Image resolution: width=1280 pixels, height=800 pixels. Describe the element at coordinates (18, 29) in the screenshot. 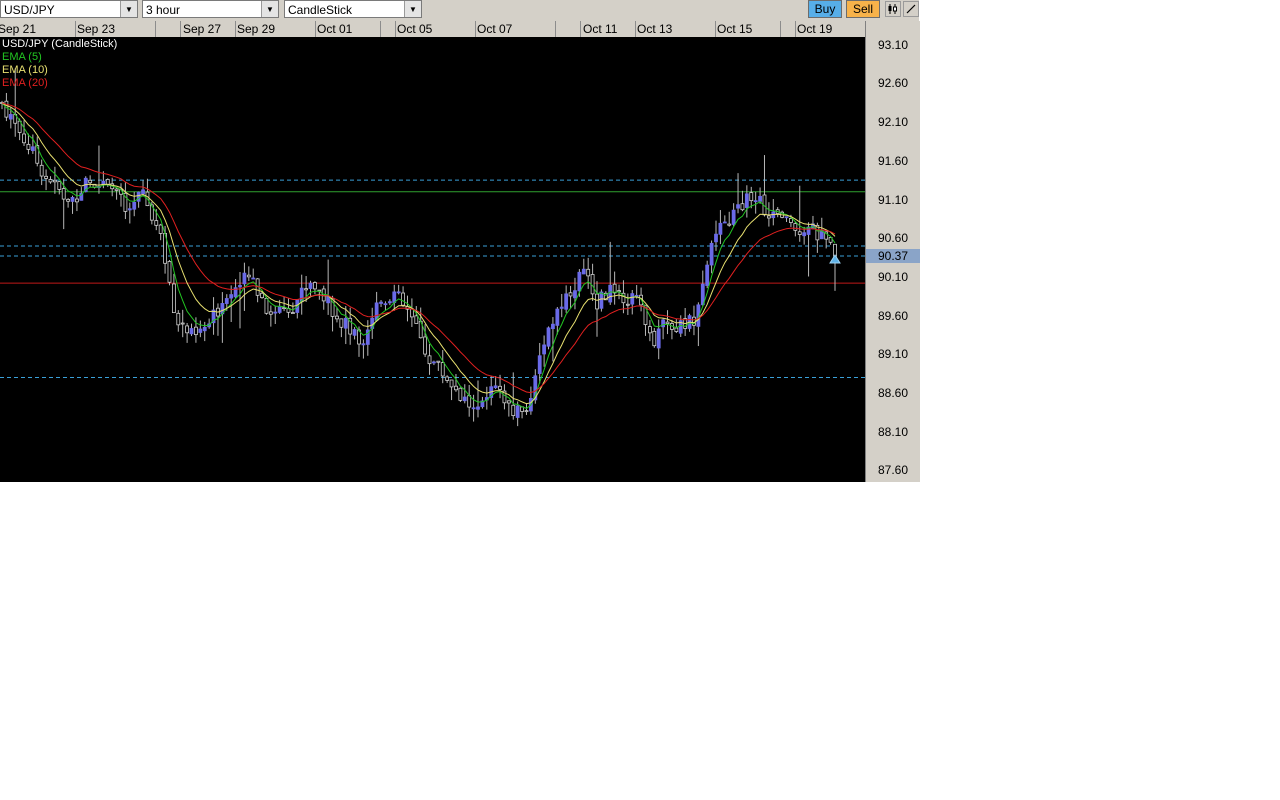

I see `date-tick-label: Sep 21` at that location.